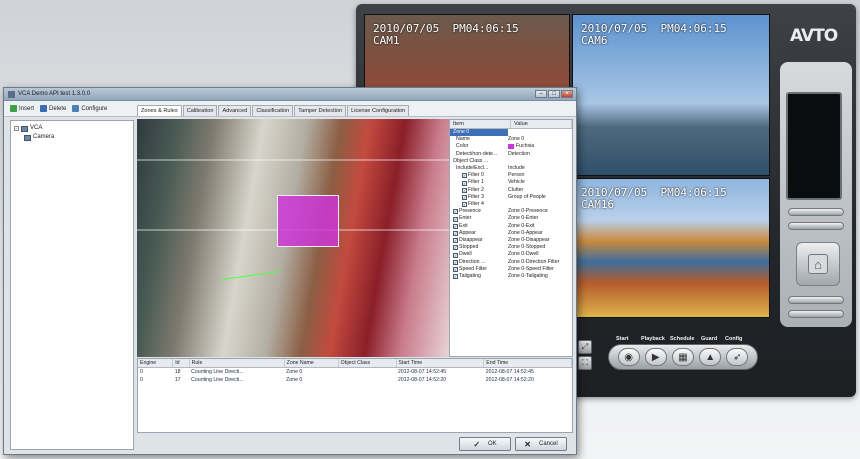  Describe the element at coordinates (540, 190) in the screenshot. I see `property-value: Clutter` at that location.